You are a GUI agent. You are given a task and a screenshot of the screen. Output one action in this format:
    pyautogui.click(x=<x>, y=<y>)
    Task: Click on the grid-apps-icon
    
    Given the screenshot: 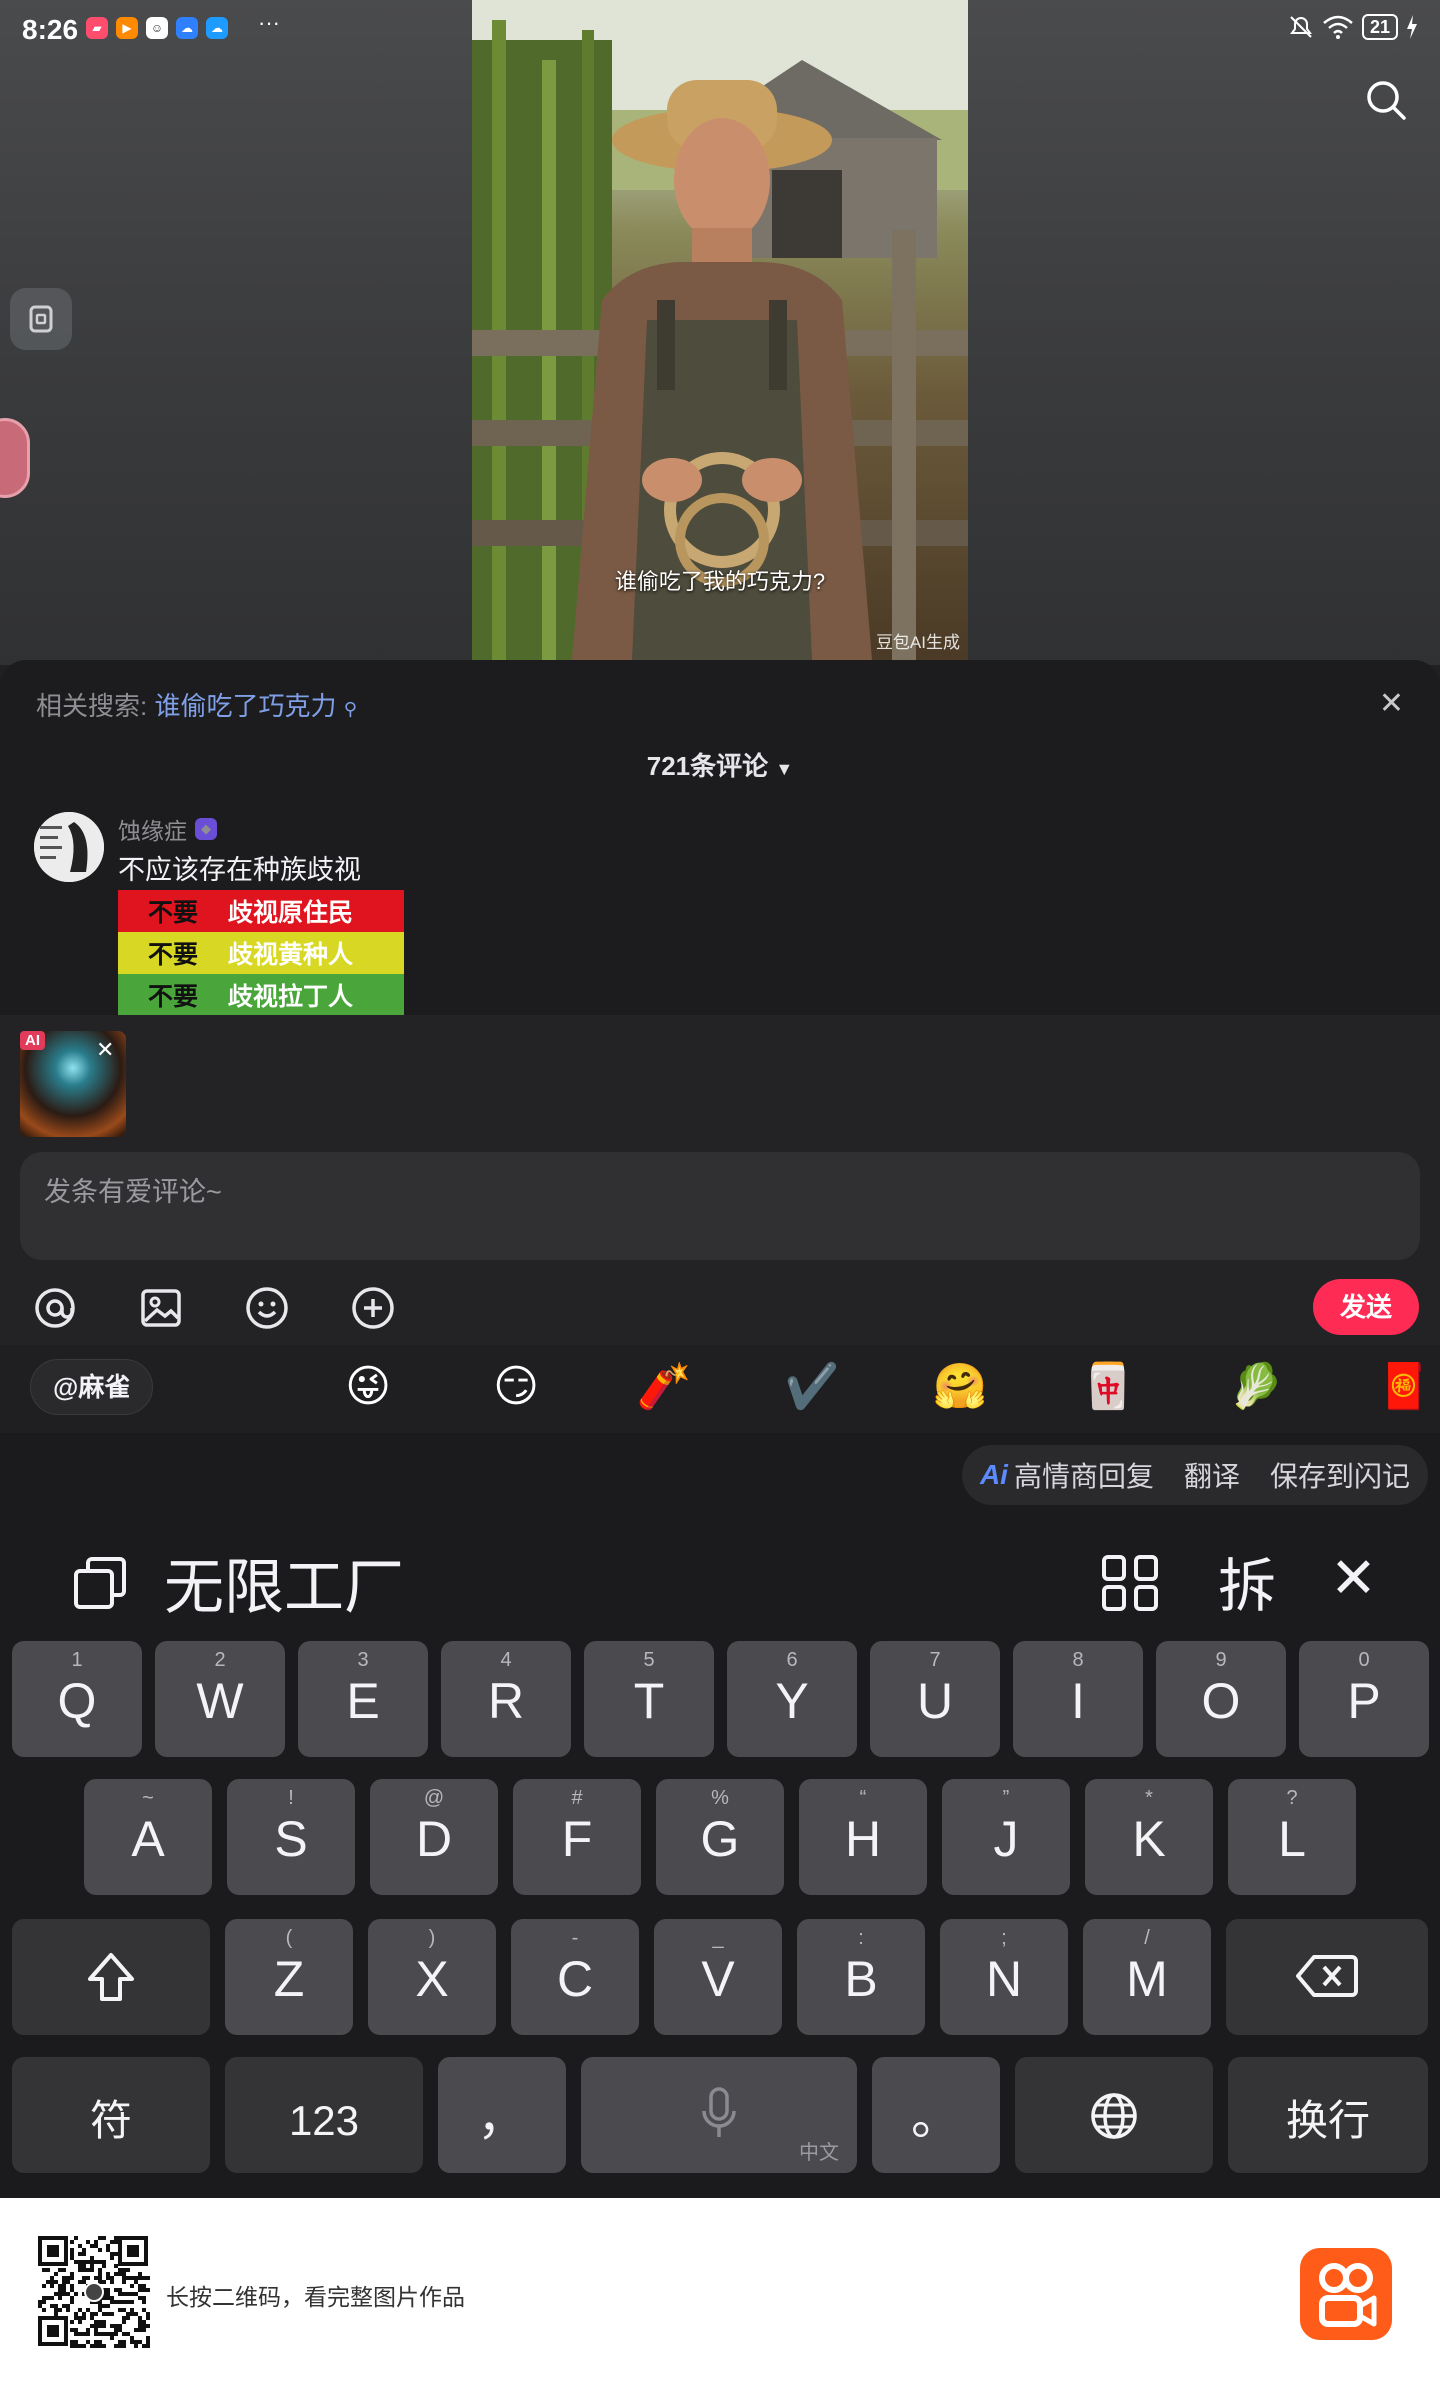 What is the action you would take?
    pyautogui.click(x=1130, y=1583)
    